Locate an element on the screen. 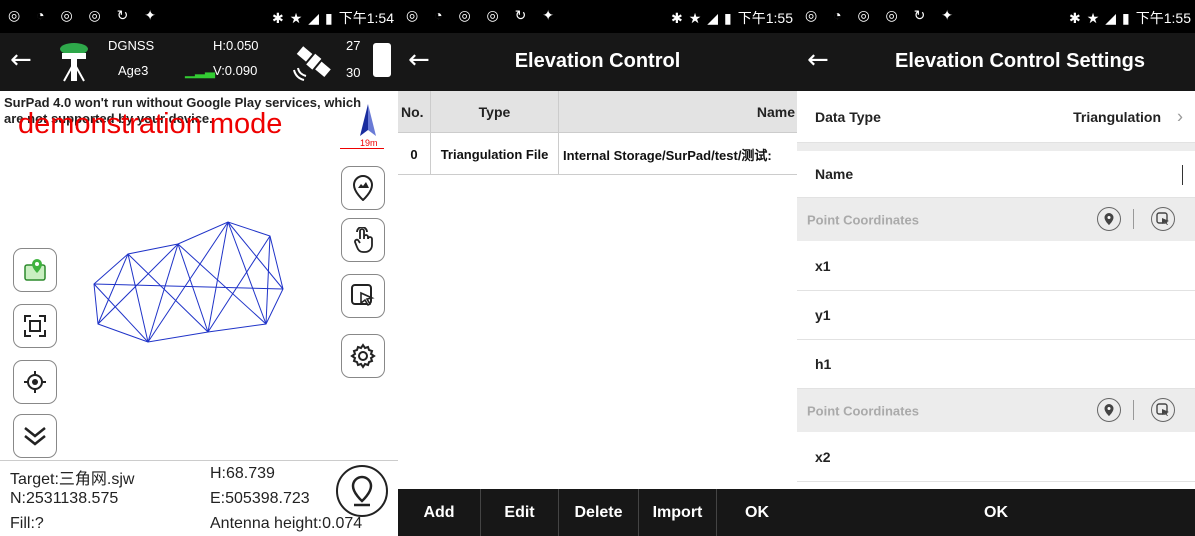  settings-button is located at coordinates (363, 356).